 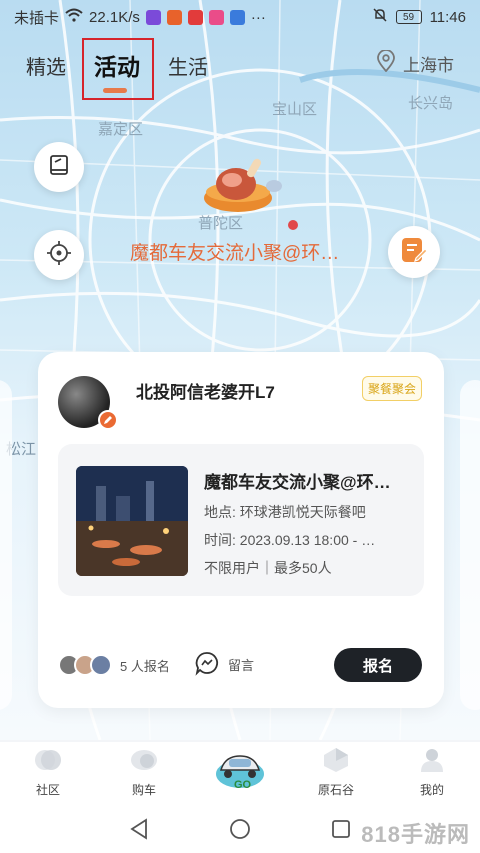 What do you see at coordinates (295, 109) in the screenshot?
I see `map-label: 宝山区` at bounding box center [295, 109].